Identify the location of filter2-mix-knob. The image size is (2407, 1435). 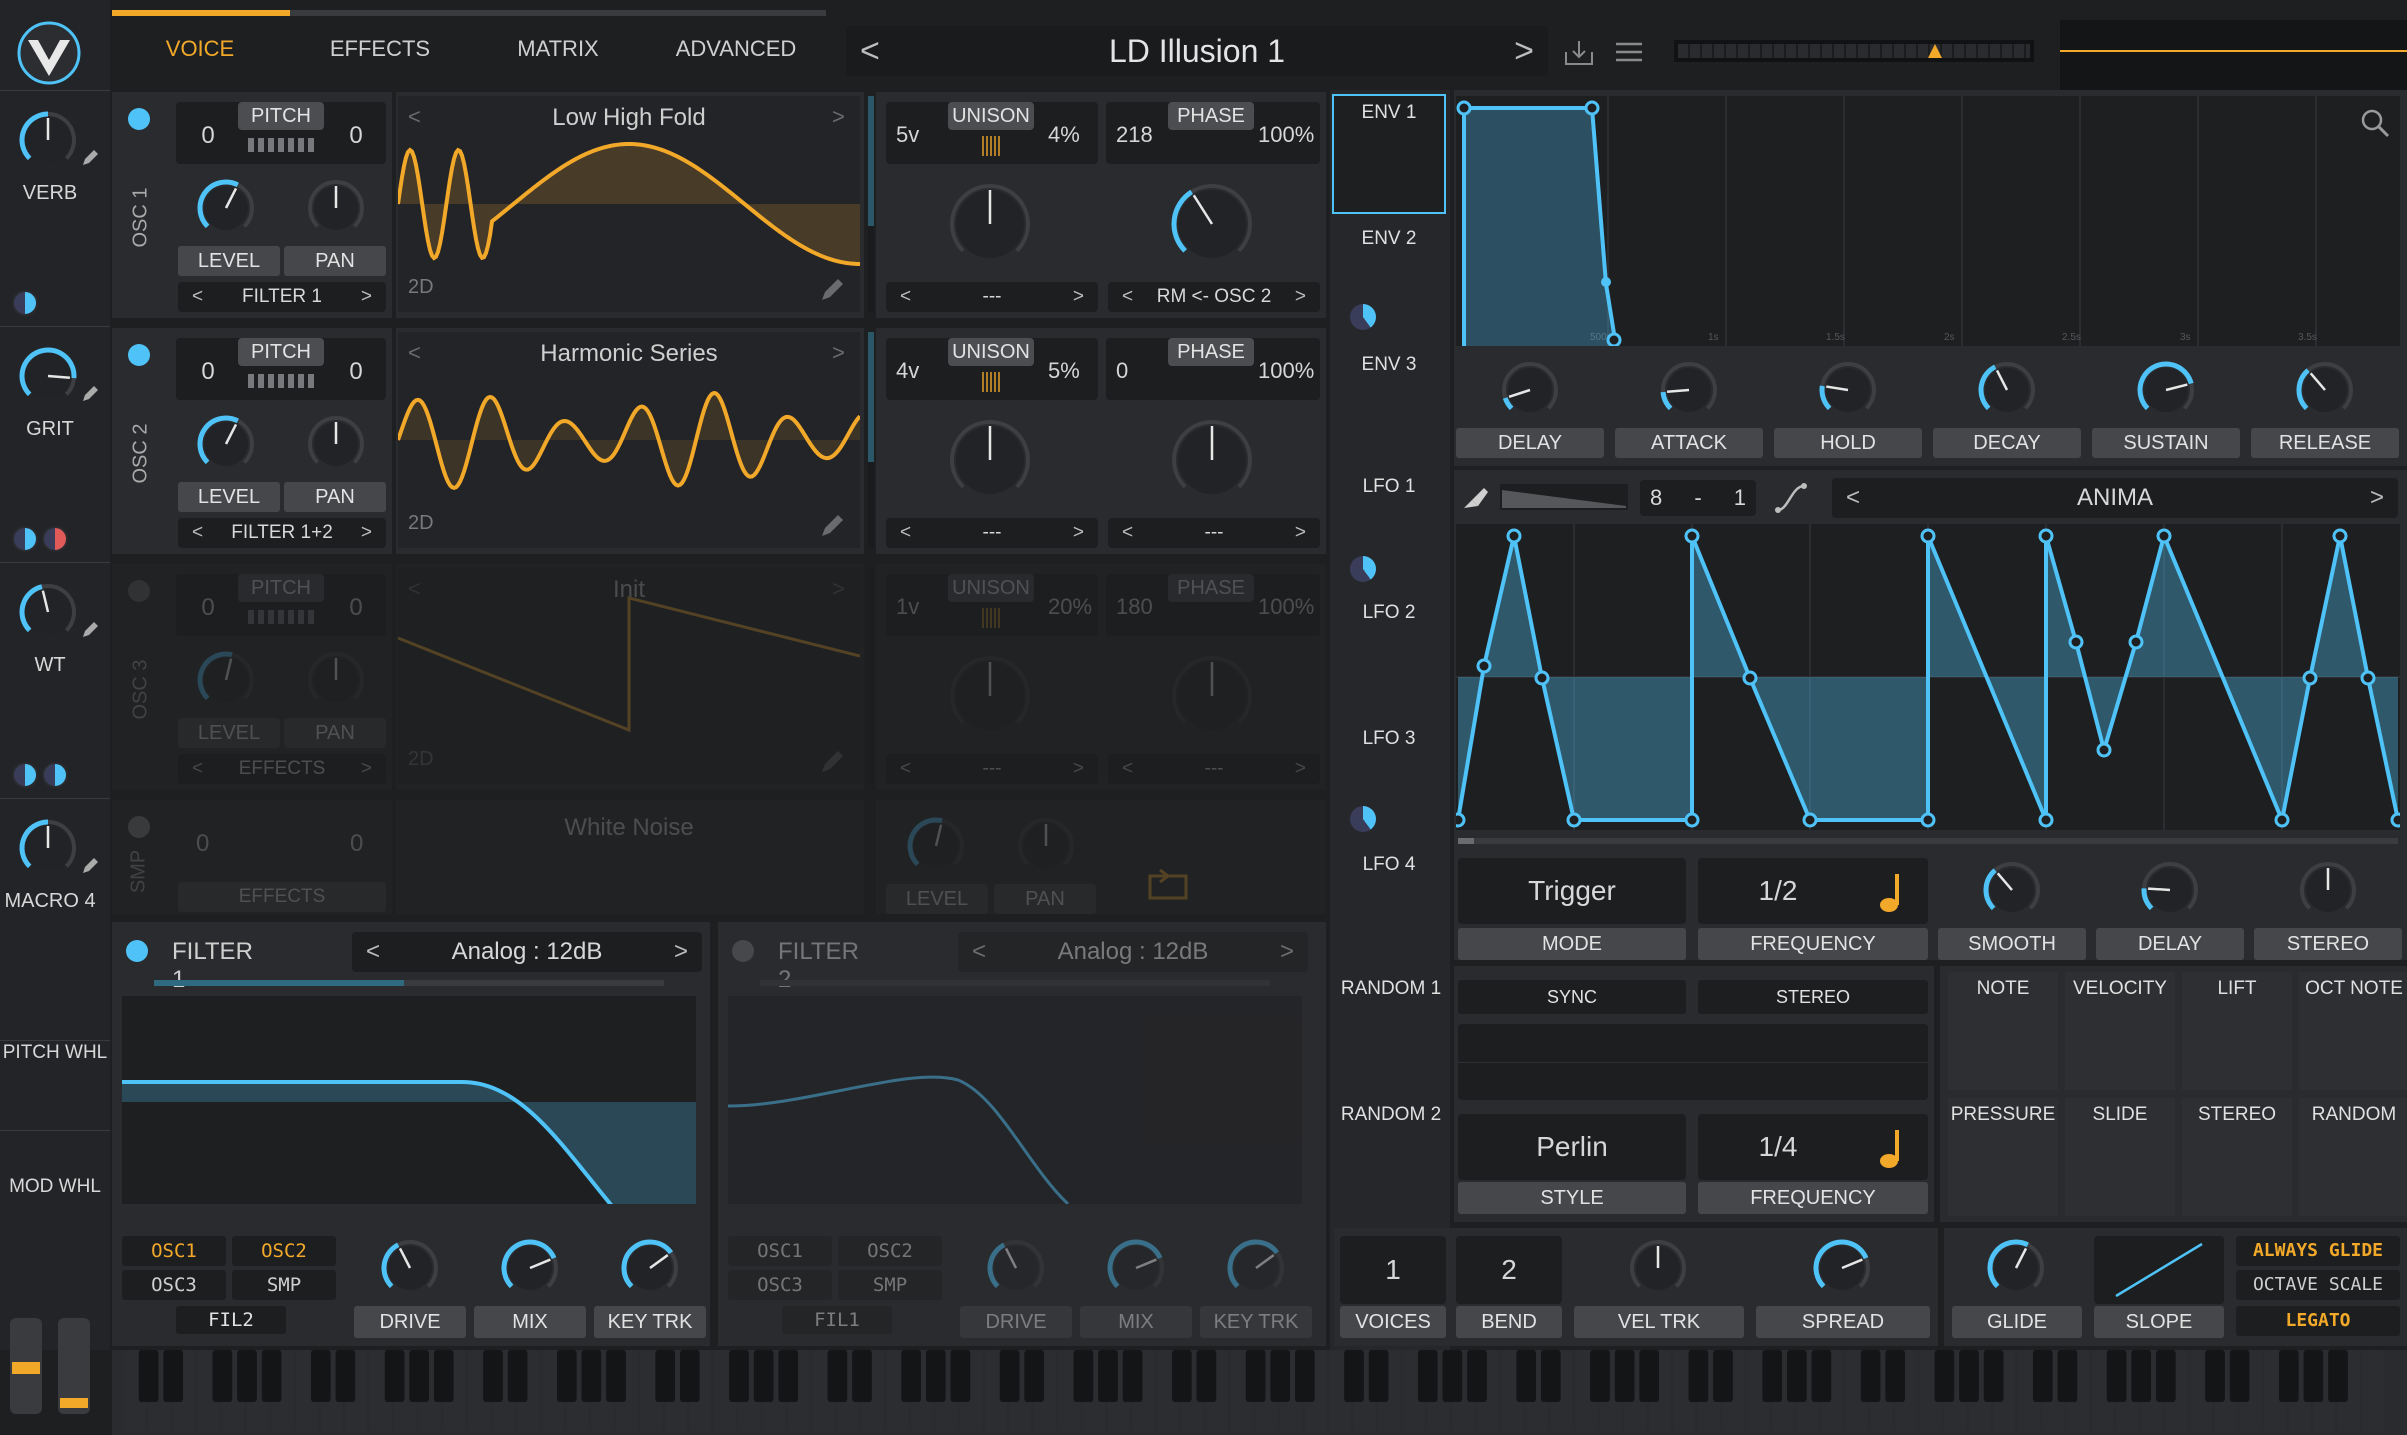
(1136, 1268).